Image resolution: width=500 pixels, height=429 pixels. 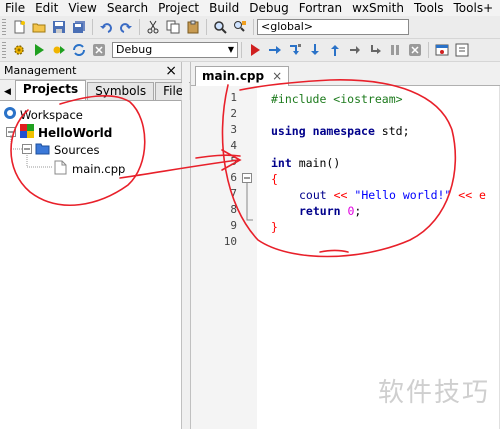 What do you see at coordinates (233, 97) in the screenshot?
I see `line-number: 1` at bounding box center [233, 97].